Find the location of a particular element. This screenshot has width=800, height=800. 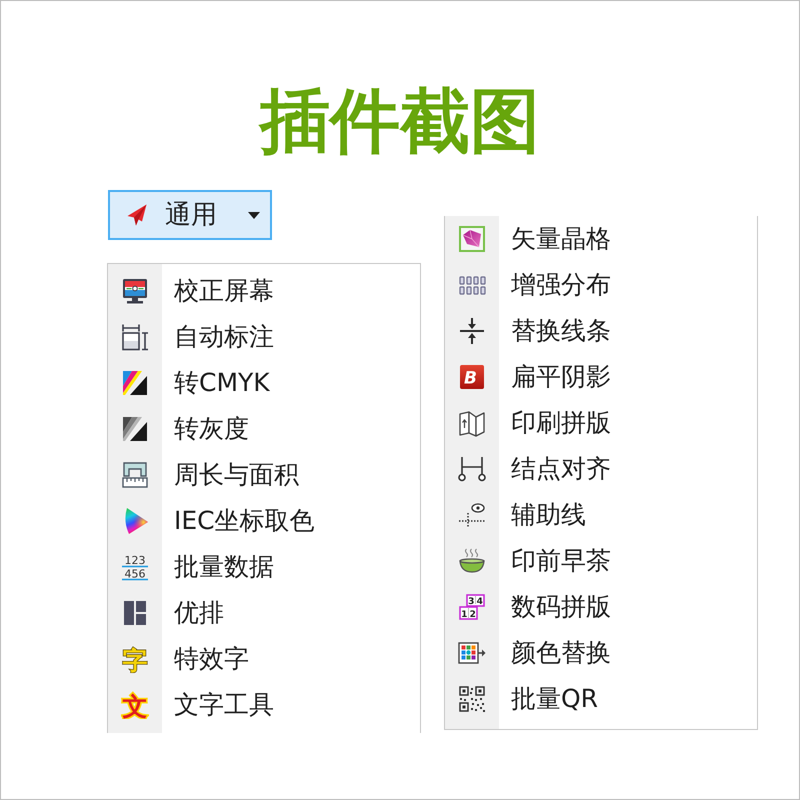

node-line-icon is located at coordinates (472, 469).